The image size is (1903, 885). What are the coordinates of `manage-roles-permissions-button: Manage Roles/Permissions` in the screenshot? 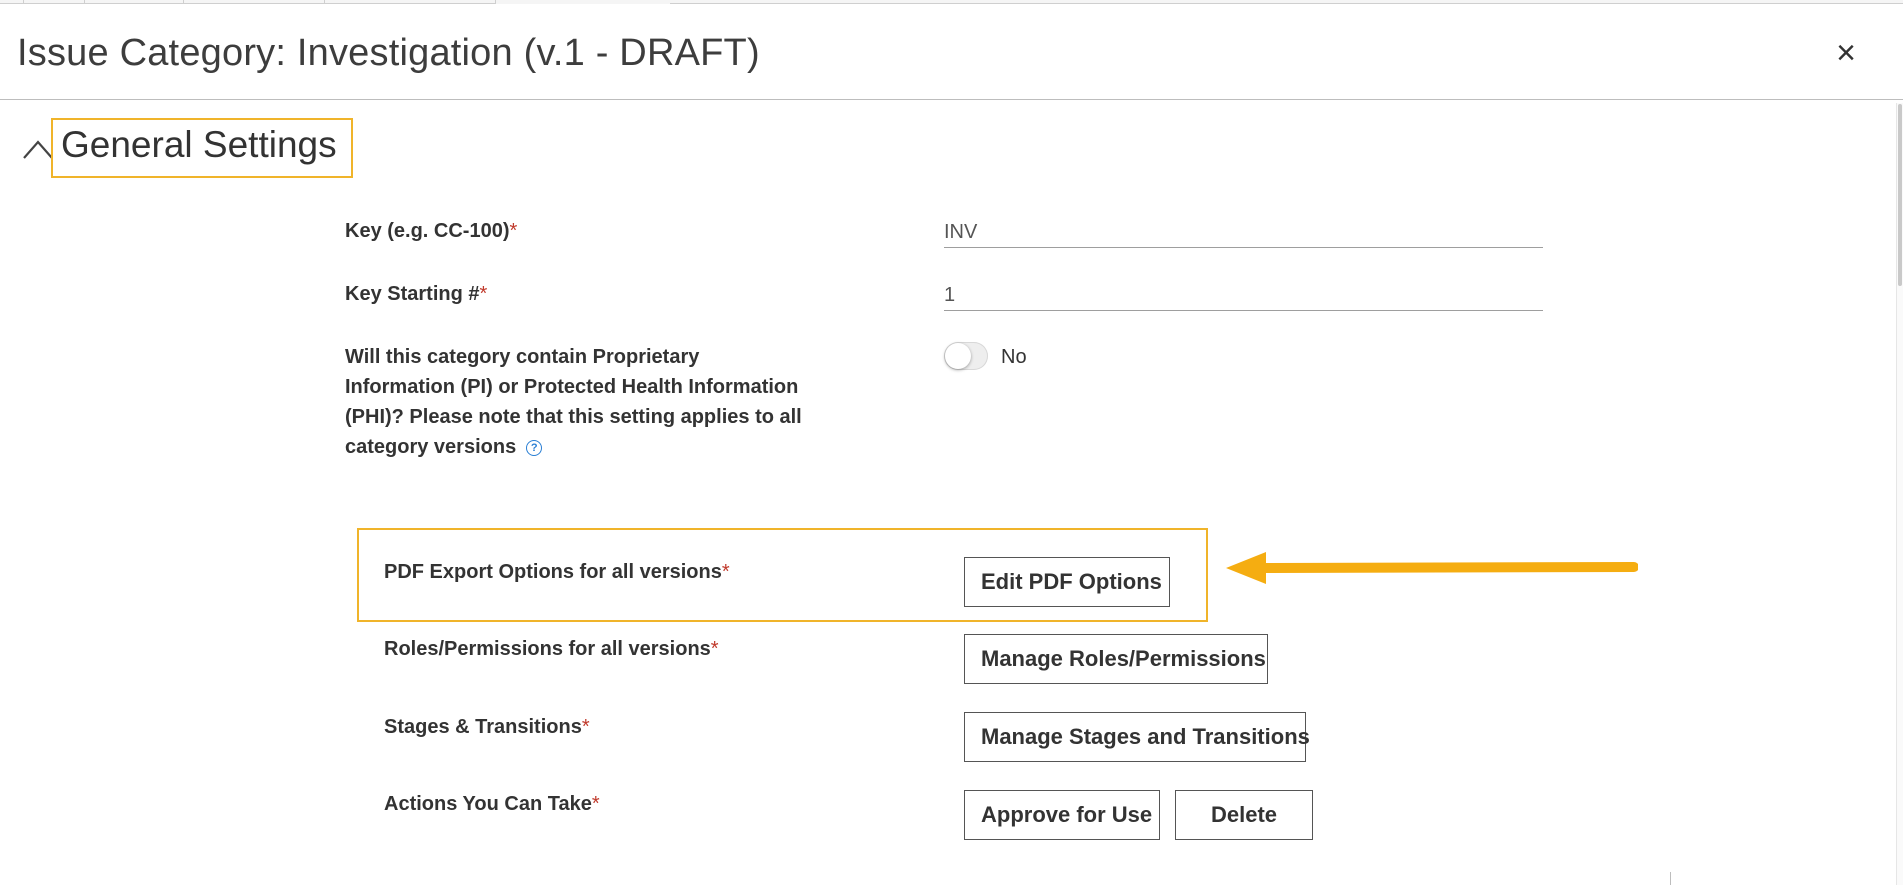 It's located at (1116, 659).